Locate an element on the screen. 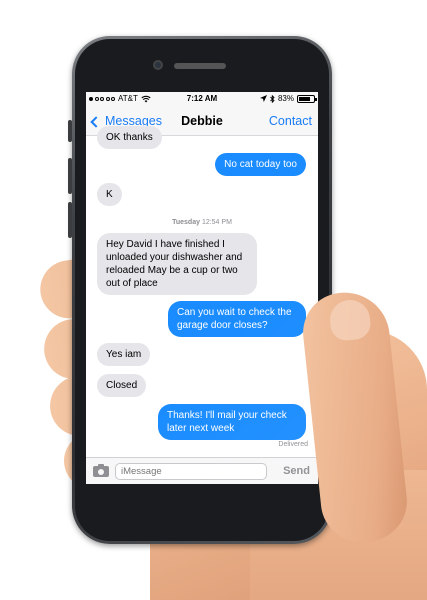  volume-down-button is located at coordinates (70, 220).